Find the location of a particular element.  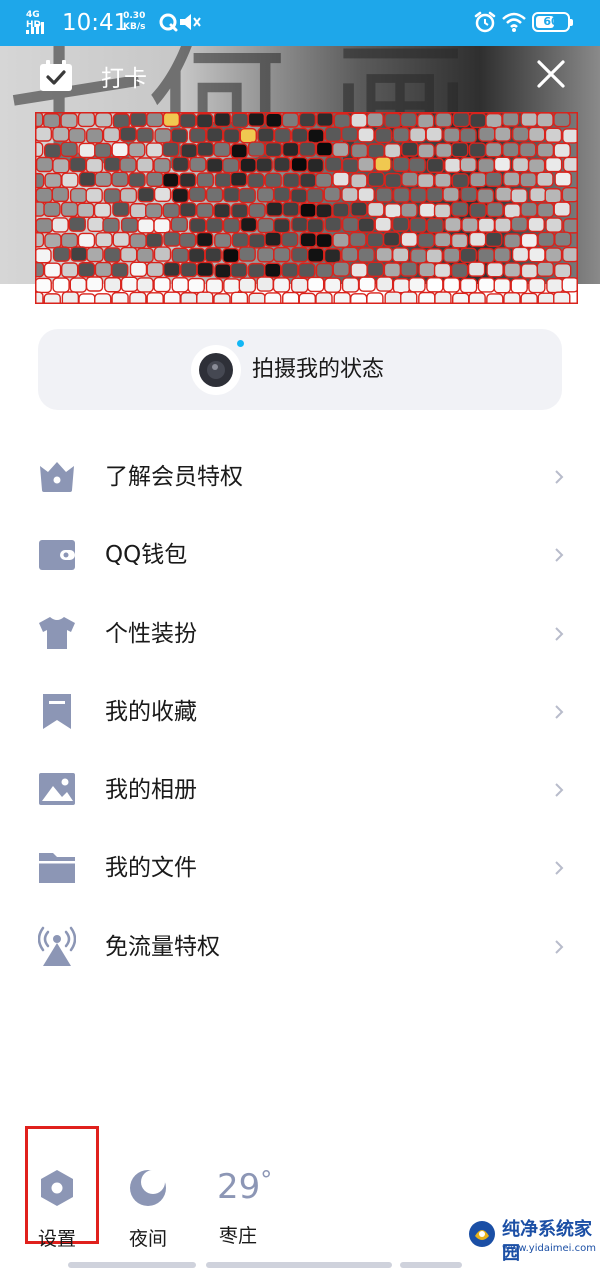

close-icon is located at coordinates (551, 74).